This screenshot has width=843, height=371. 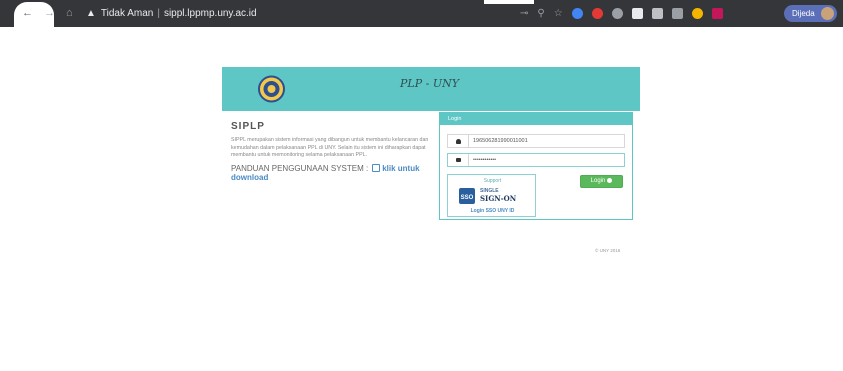 What do you see at coordinates (558, 13) in the screenshot?
I see `star-icon: ☆` at bounding box center [558, 13].